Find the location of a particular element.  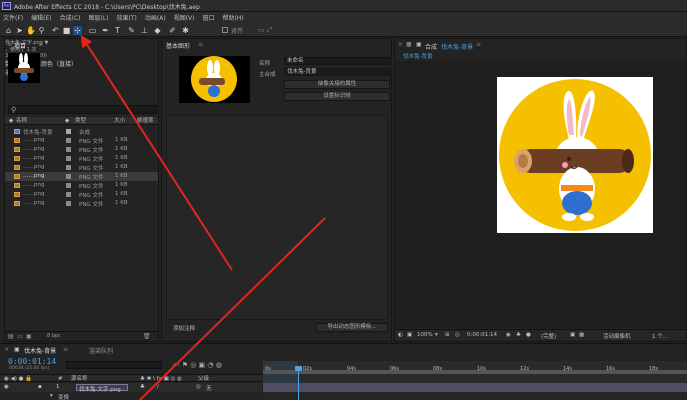

eraser-tool-icon: ◆ is located at coordinates (157, 30).